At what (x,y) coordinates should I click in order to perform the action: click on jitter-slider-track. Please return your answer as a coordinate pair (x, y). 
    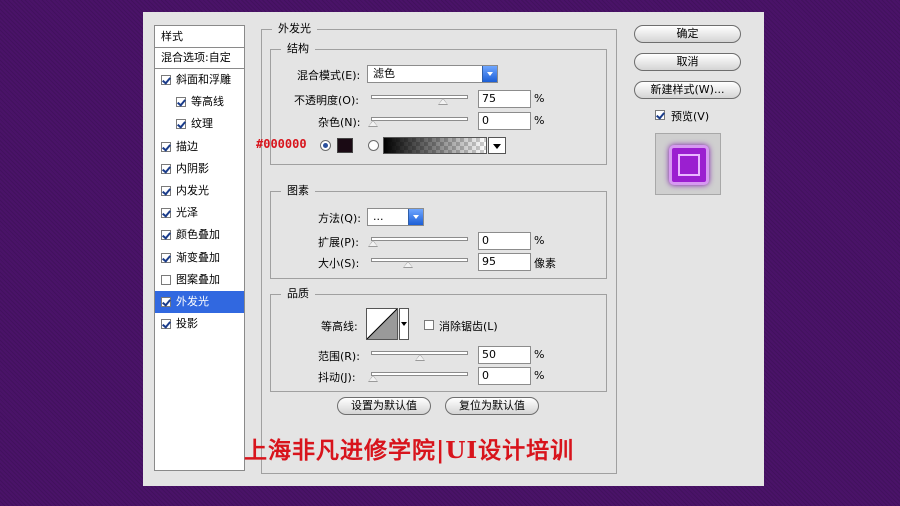
    Looking at the image, I should click on (419, 374).